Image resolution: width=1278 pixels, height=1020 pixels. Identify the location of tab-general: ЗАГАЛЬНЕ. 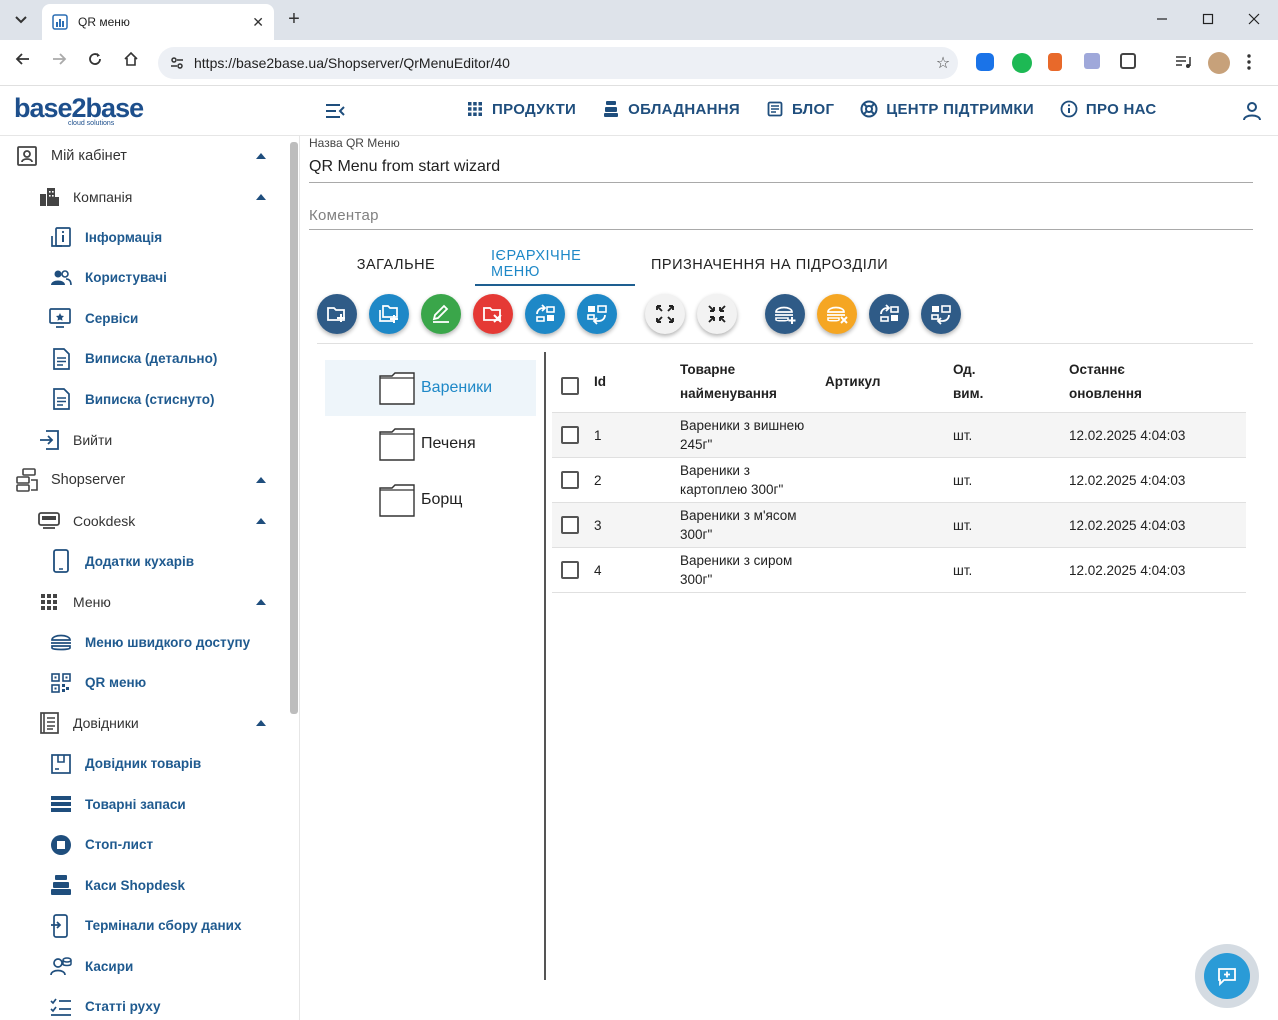
(396, 265).